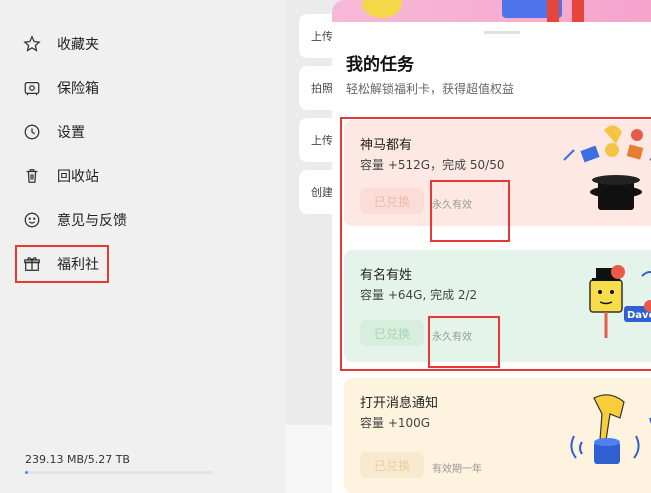  What do you see at coordinates (53, 132) in the screenshot?
I see `sidebar-item-settings: 设置` at bounding box center [53, 132].